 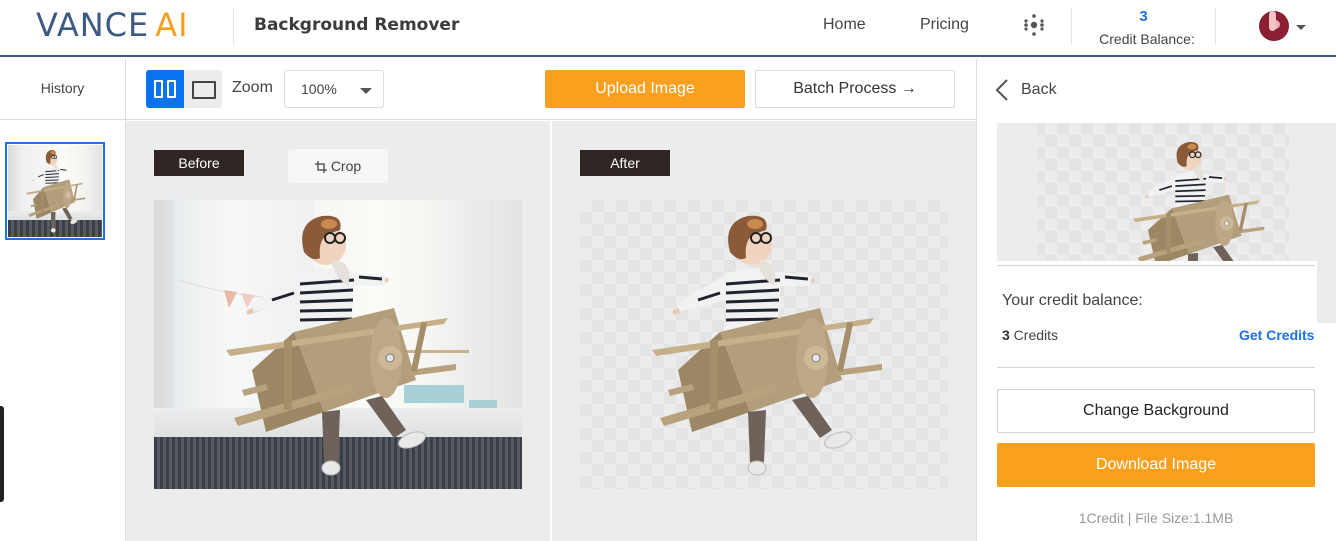 I want to click on single-view-button, so click(x=203, y=89).